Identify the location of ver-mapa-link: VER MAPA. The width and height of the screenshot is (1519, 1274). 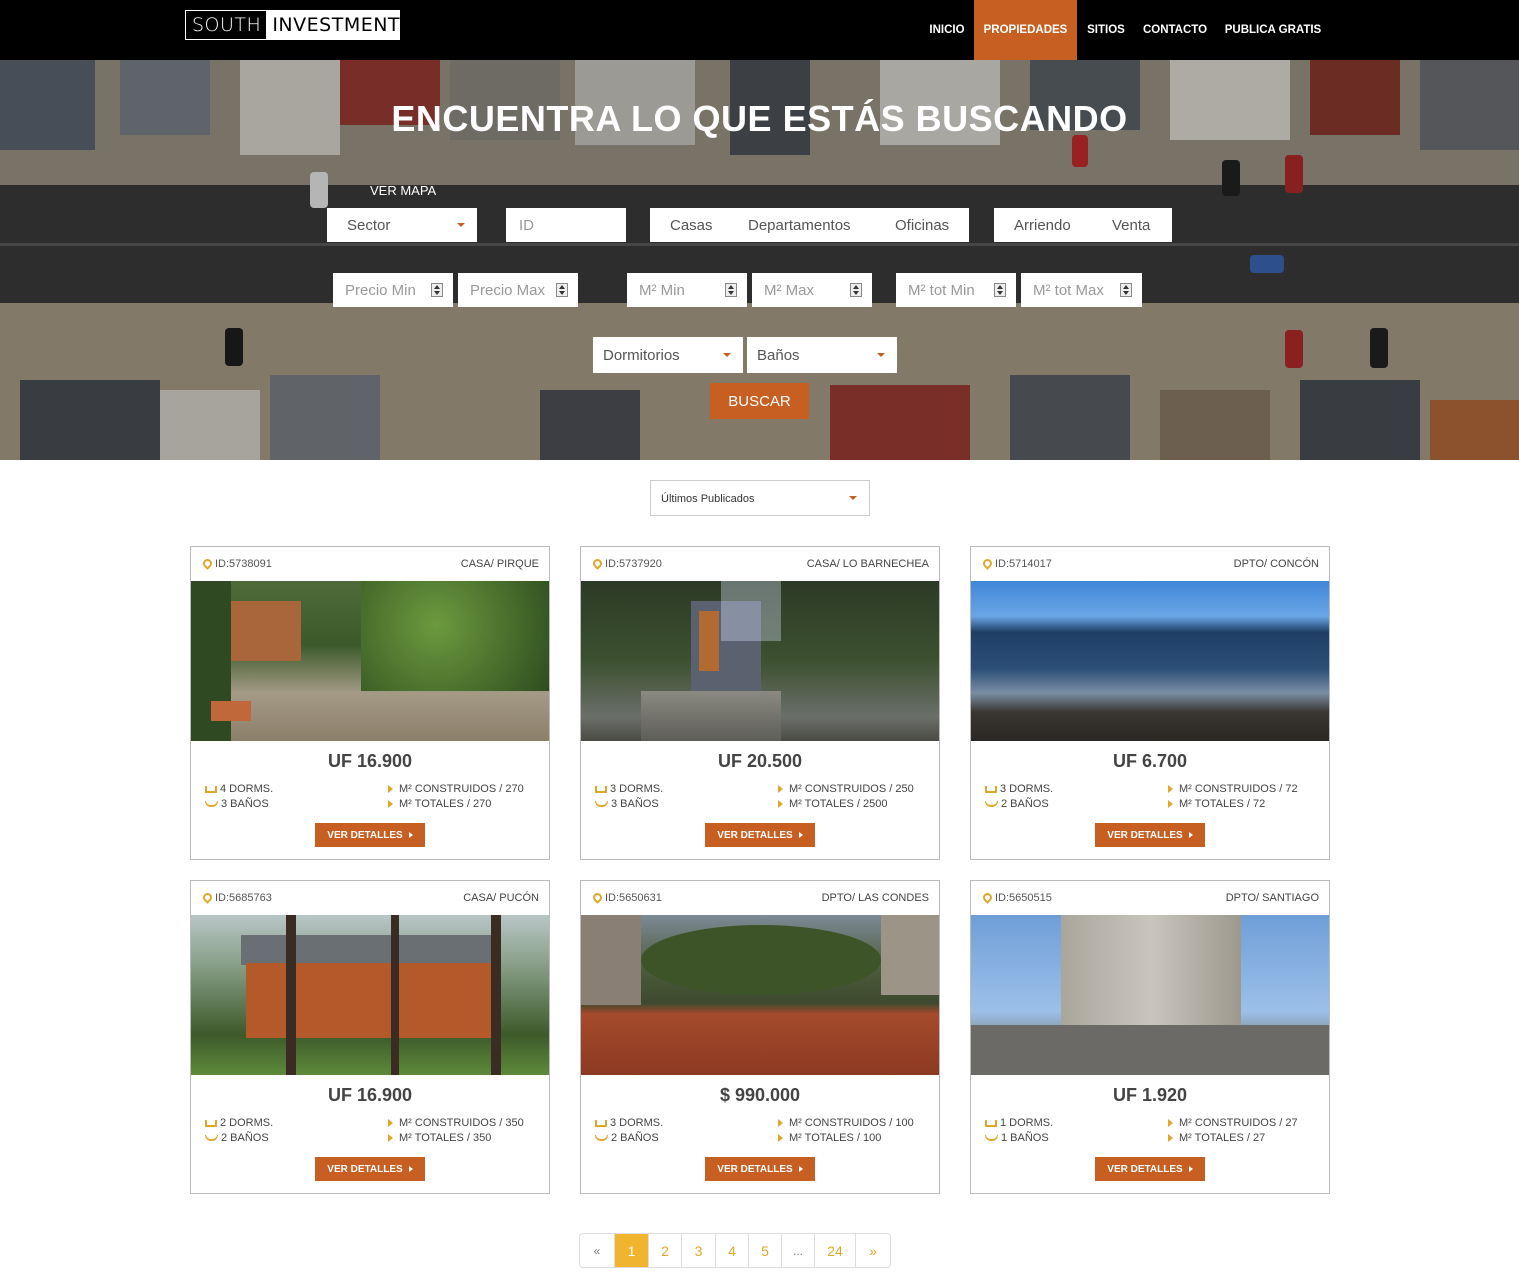
(403, 190).